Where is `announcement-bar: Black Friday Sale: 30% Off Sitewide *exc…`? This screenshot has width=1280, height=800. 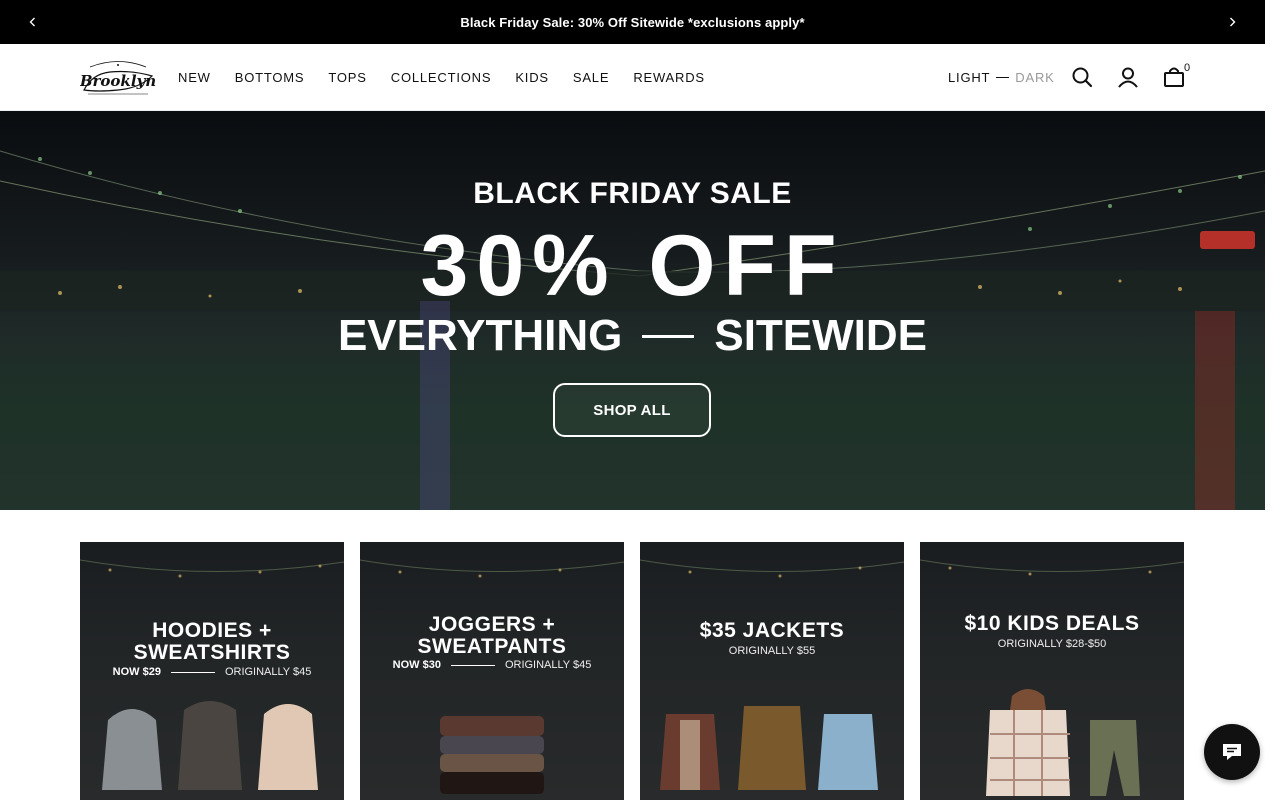 announcement-bar: Black Friday Sale: 30% Off Sitewide *exc… is located at coordinates (632, 22).